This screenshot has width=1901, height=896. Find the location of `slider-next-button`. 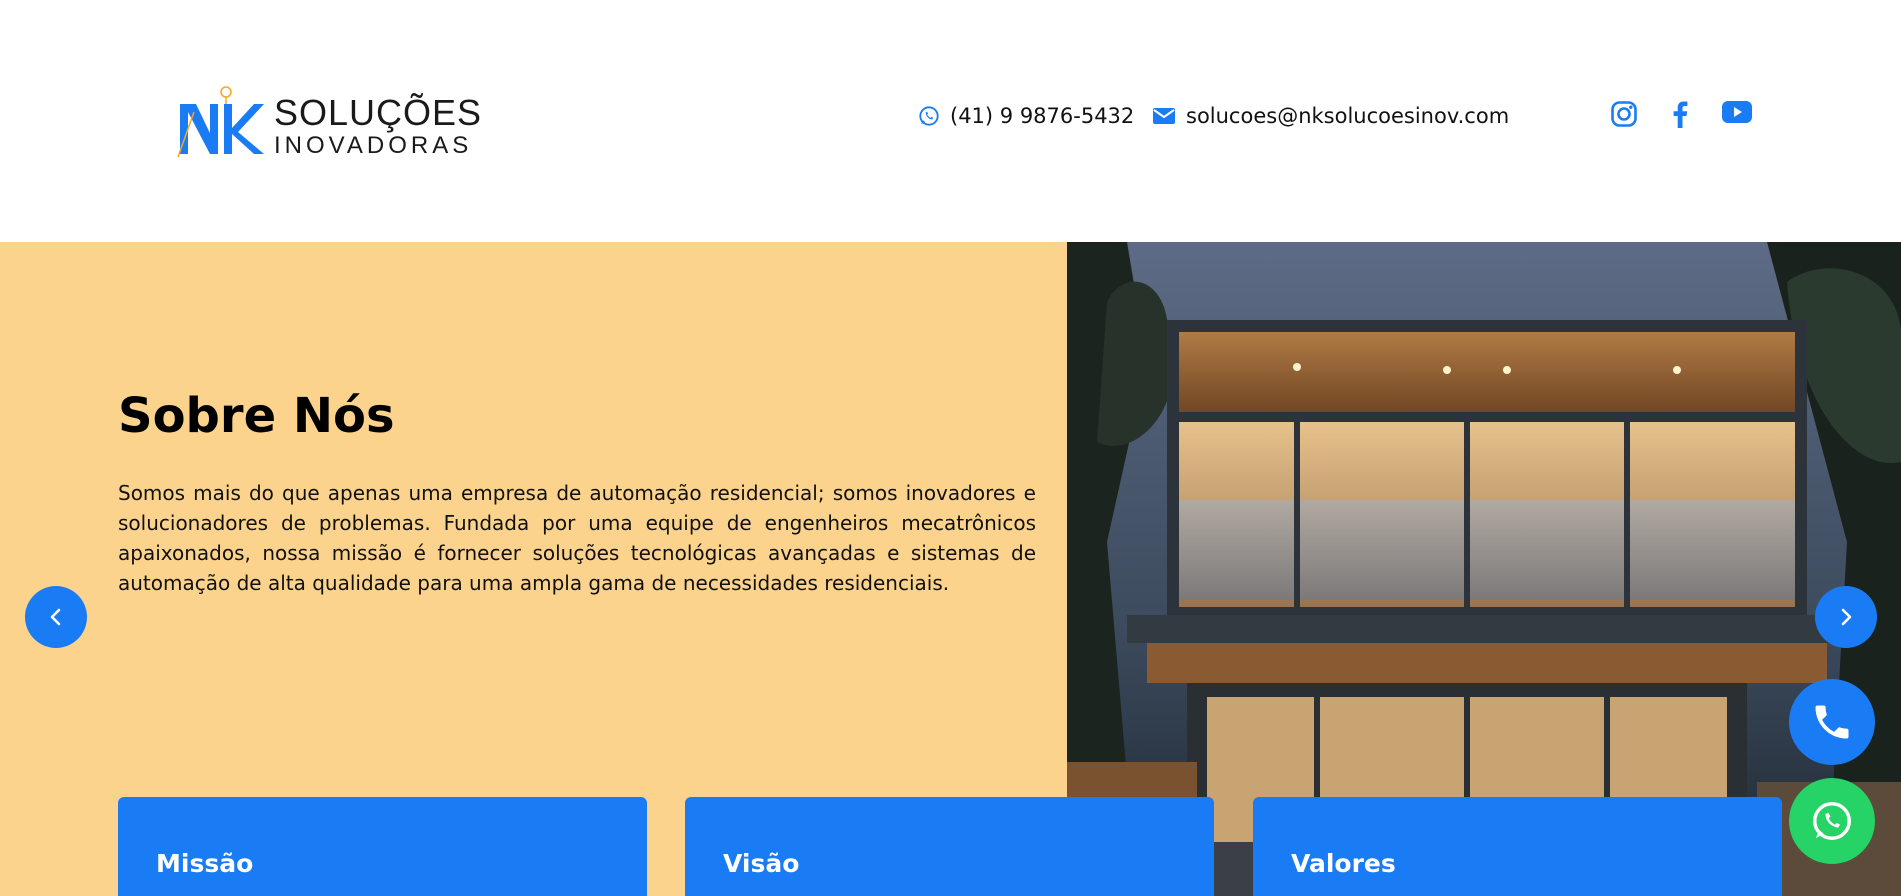

slider-next-button is located at coordinates (1846, 617).